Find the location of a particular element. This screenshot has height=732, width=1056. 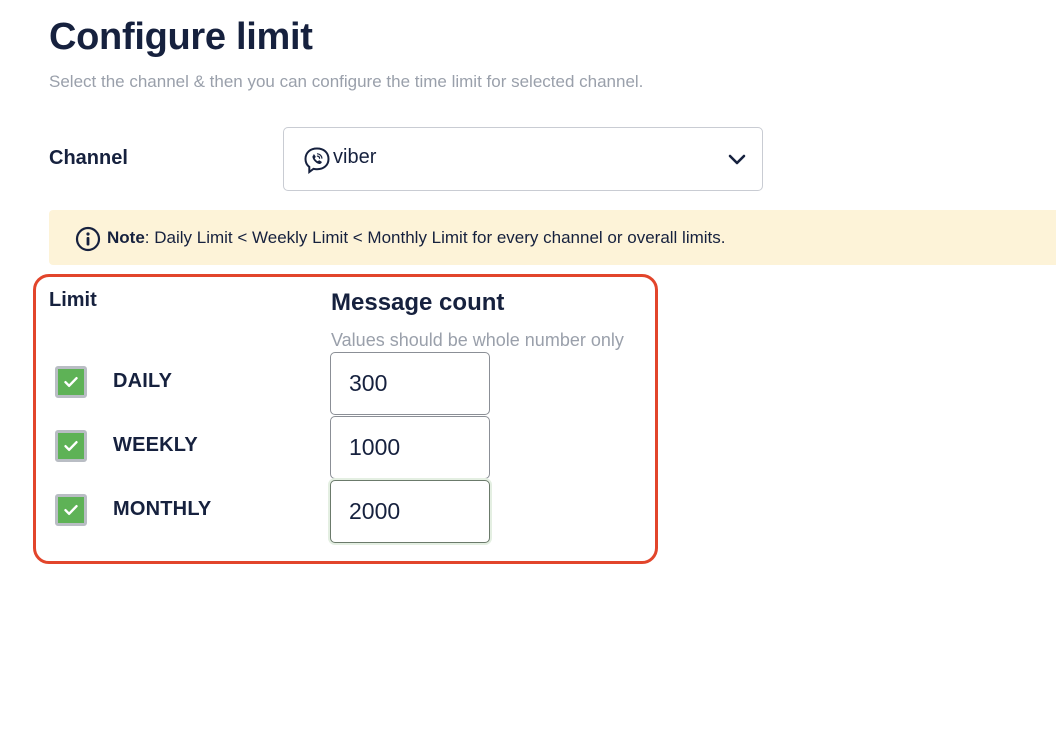

daily-label: DAILY is located at coordinates (143, 381).